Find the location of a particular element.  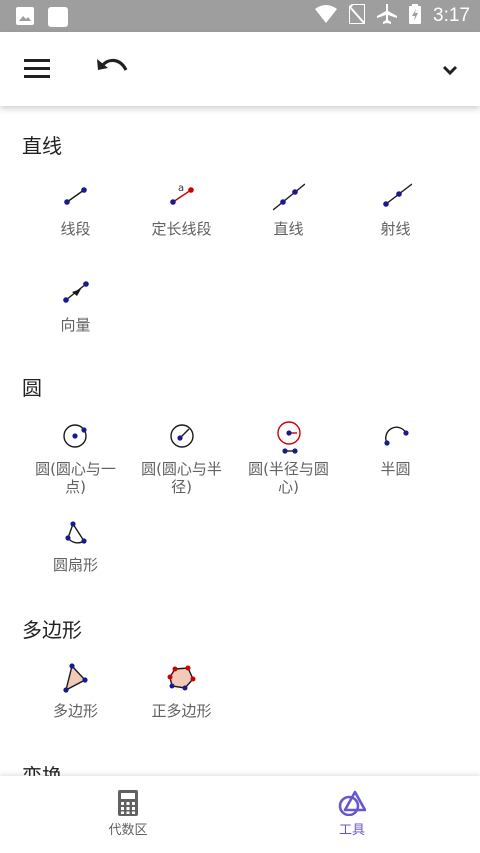

bottom-nav: 代数区 工具 is located at coordinates (240, 814).